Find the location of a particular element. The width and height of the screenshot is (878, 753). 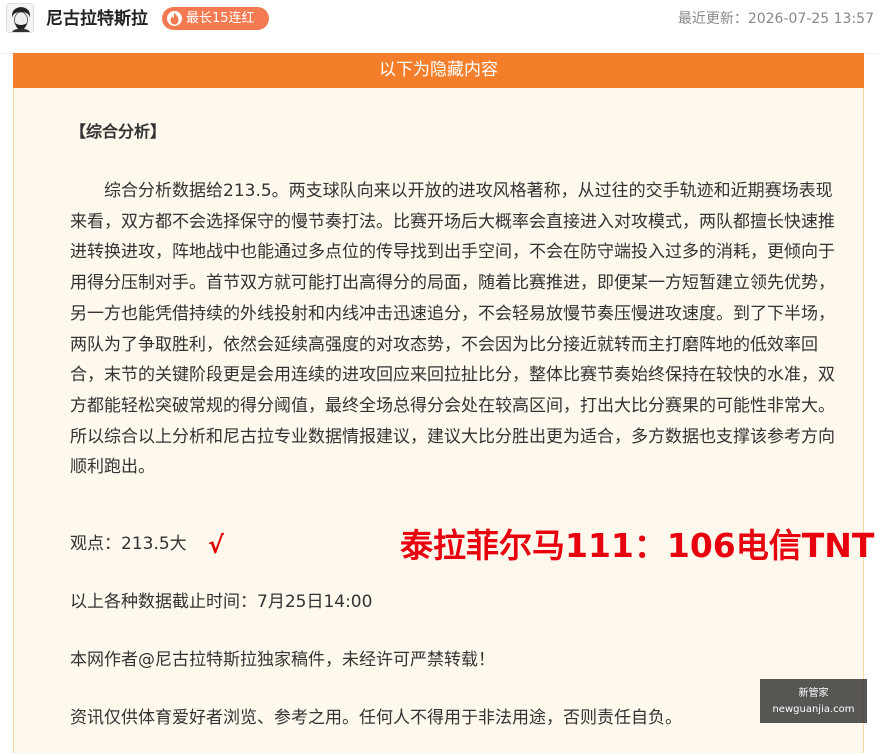

watermark-url: newguanjia.com is located at coordinates (813, 709).